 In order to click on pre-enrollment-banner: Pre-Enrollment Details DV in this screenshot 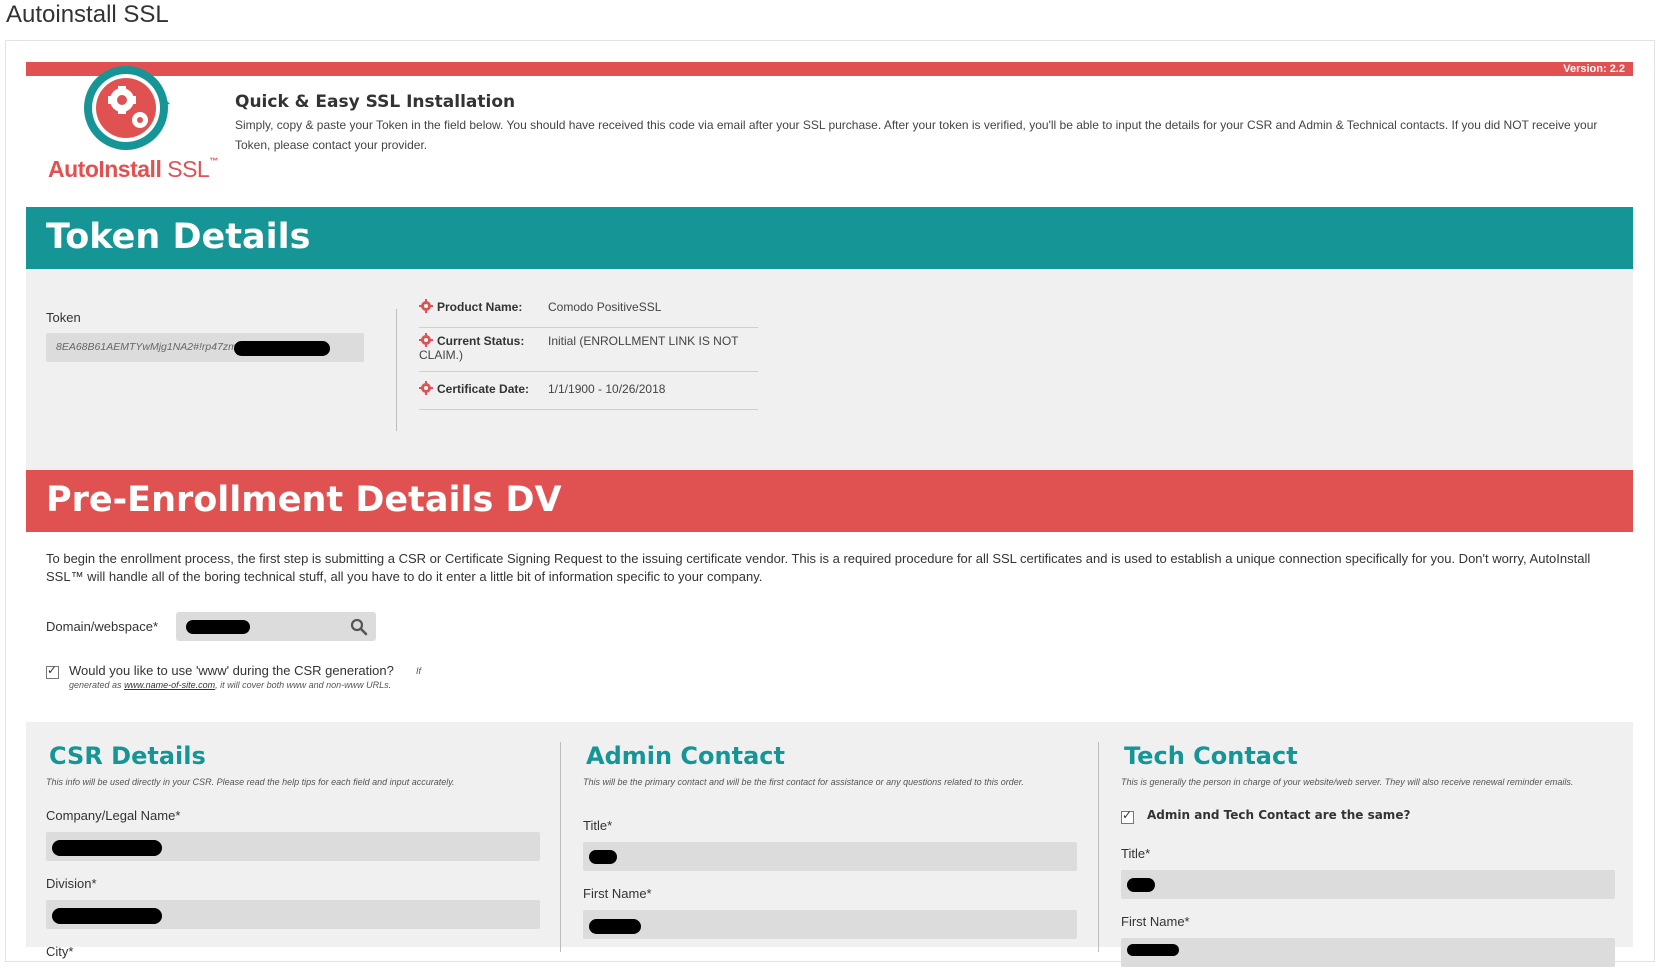, I will do `click(829, 501)`.